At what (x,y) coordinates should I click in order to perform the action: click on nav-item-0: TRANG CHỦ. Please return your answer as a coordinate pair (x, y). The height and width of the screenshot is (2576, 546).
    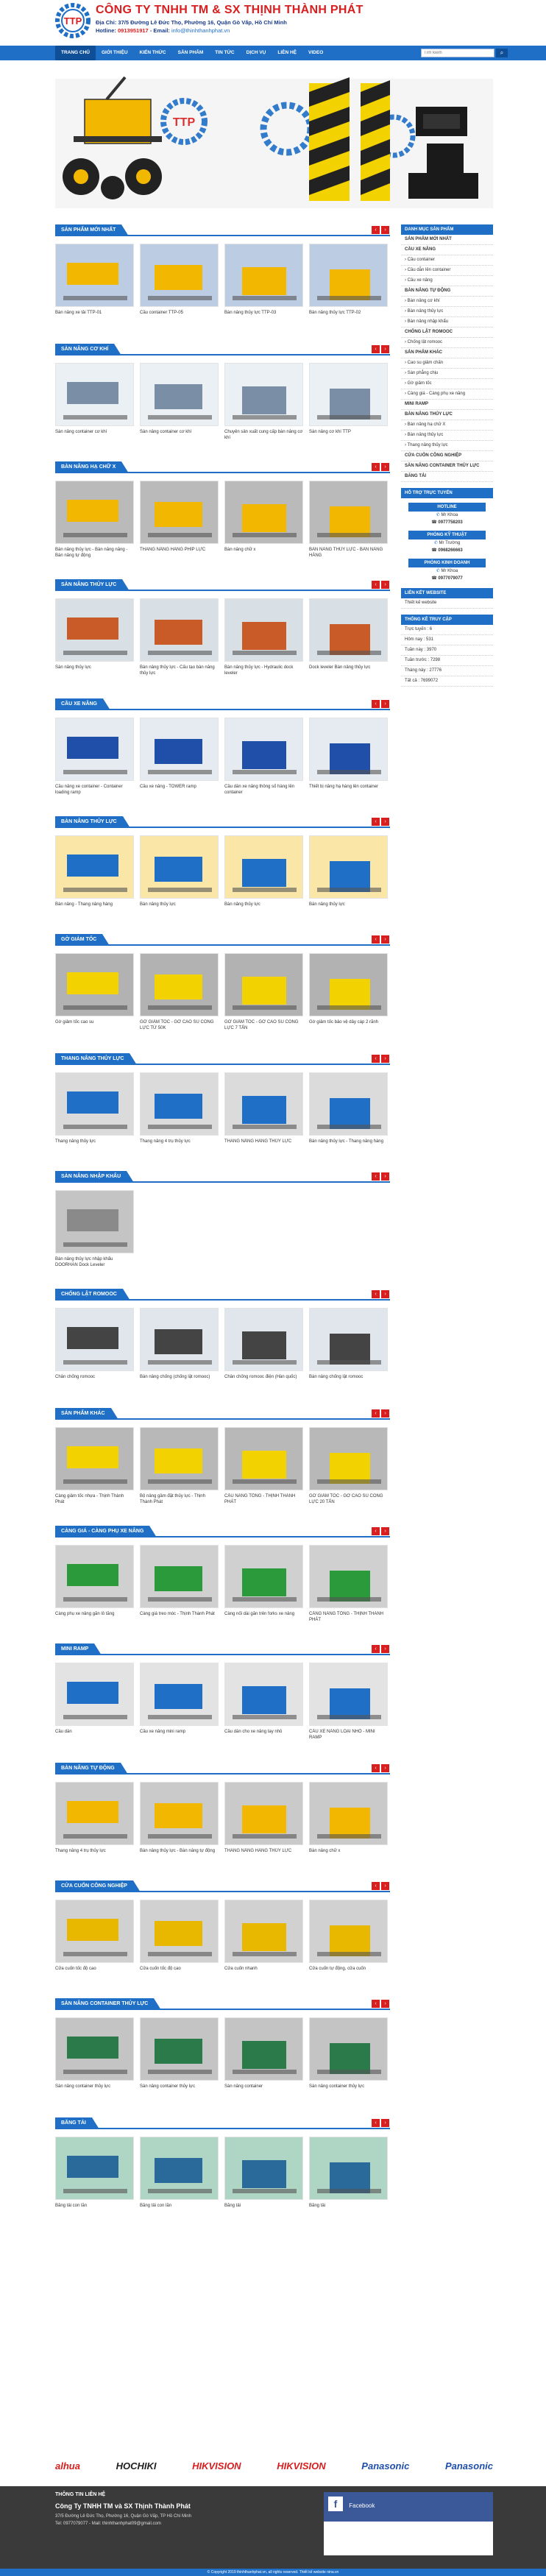
    Looking at the image, I should click on (75, 53).